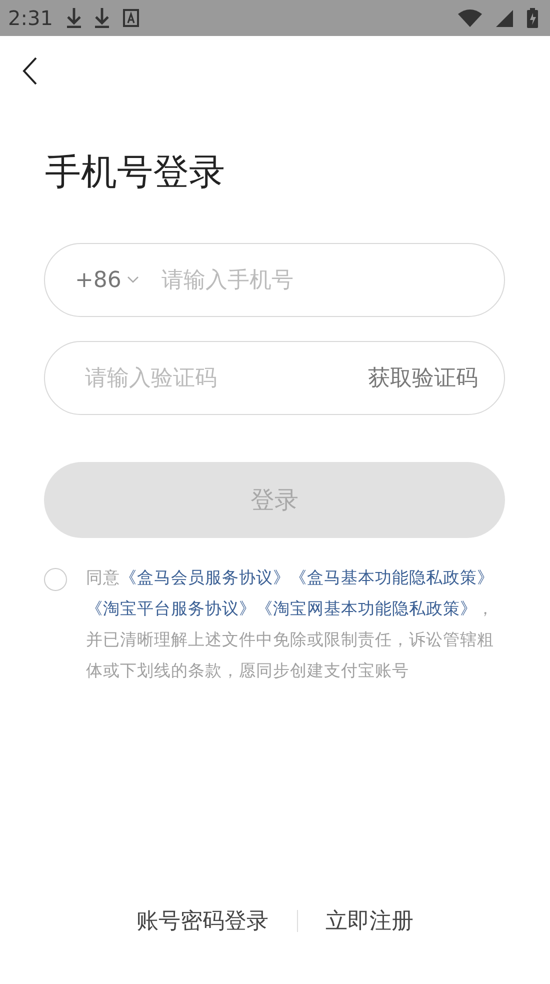  Describe the element at coordinates (274, 280) in the screenshot. I see `phone-field: +86 请输入手机号` at that location.